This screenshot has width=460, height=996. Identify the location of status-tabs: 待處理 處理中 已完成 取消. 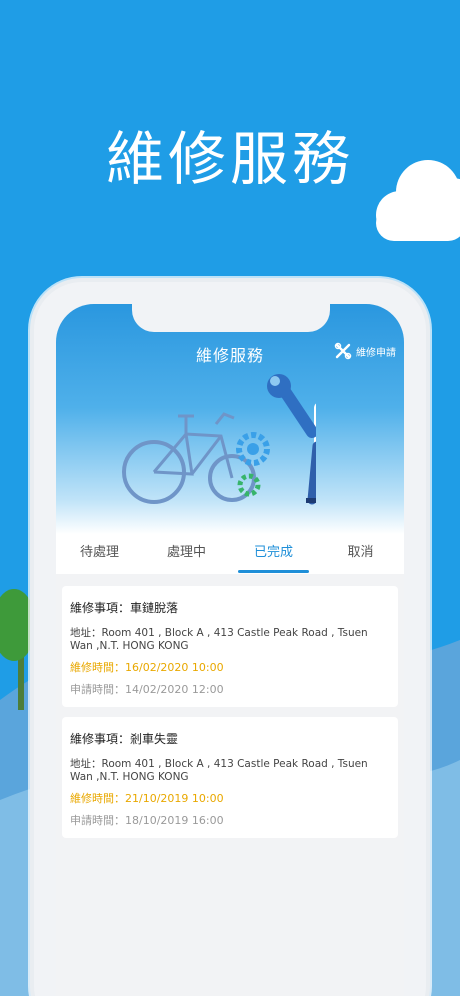
(230, 554).